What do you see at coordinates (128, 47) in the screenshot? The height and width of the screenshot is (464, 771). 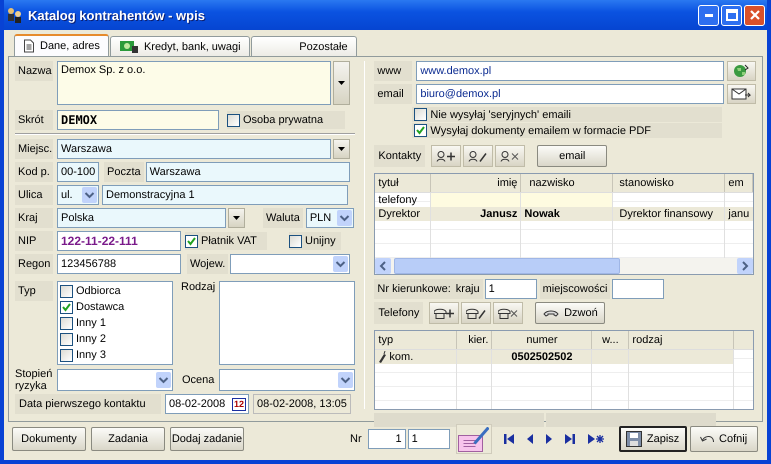 I see `banknote-icon` at bounding box center [128, 47].